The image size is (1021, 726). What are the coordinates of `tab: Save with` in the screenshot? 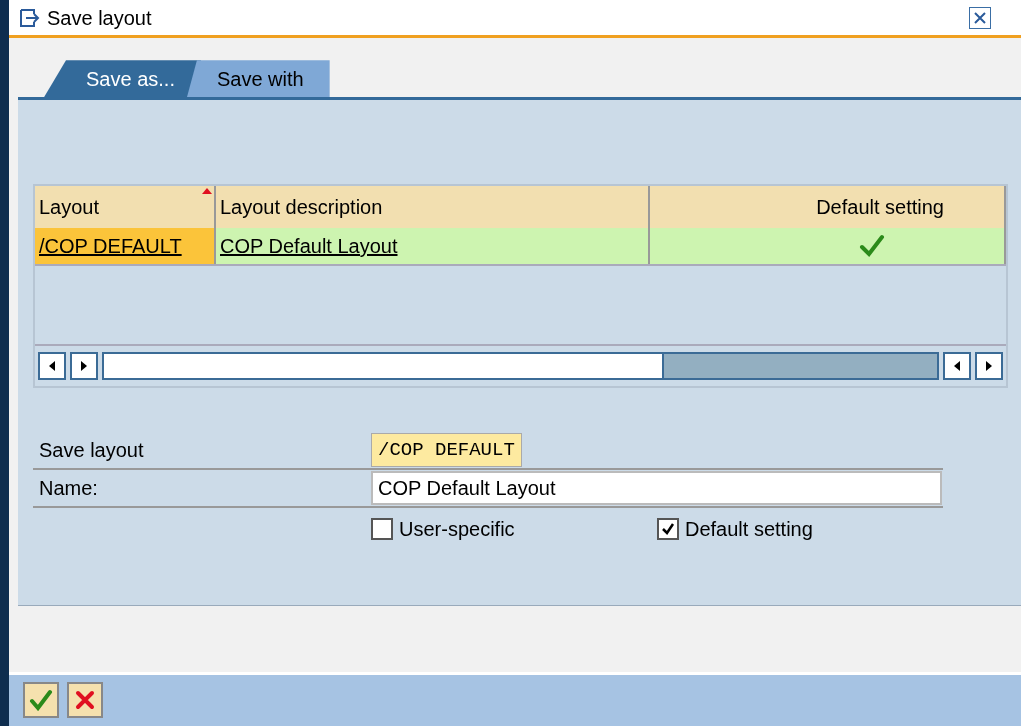 It's located at (258, 79).